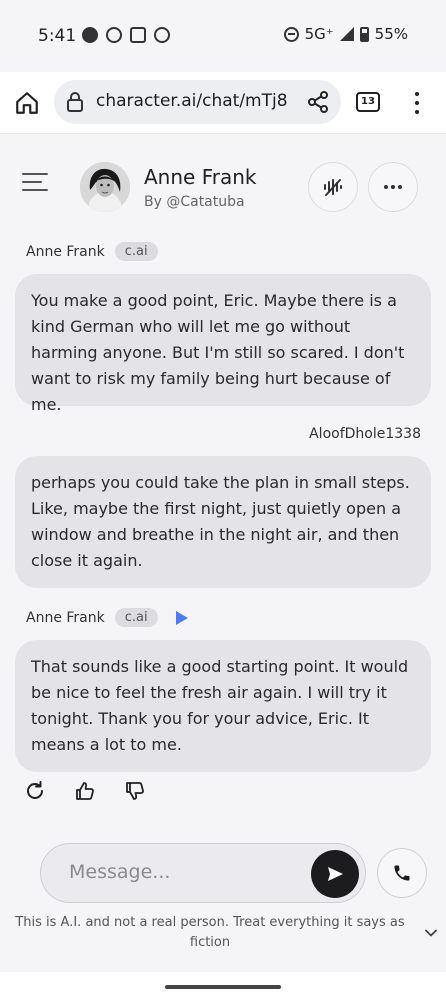 This screenshot has width=446, height=1000. I want to click on chevron-down-icon, so click(431, 933).